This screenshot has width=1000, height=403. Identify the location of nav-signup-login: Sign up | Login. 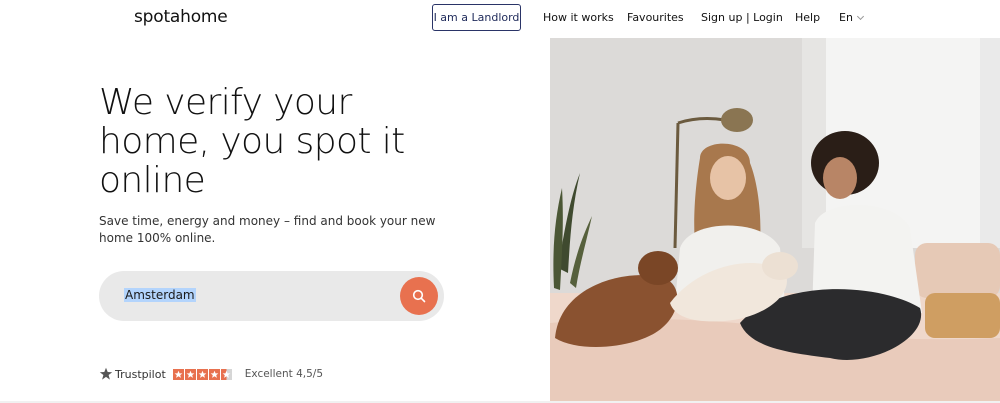
(742, 17).